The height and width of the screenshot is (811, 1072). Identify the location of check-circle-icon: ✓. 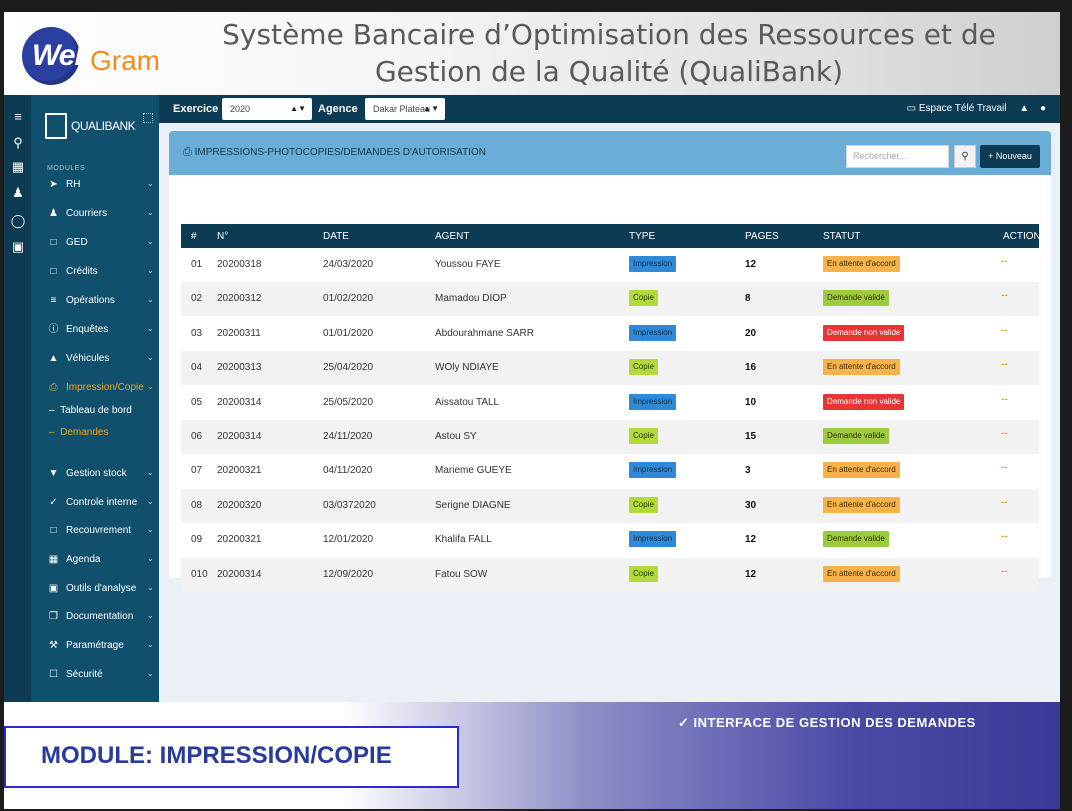
(53, 502).